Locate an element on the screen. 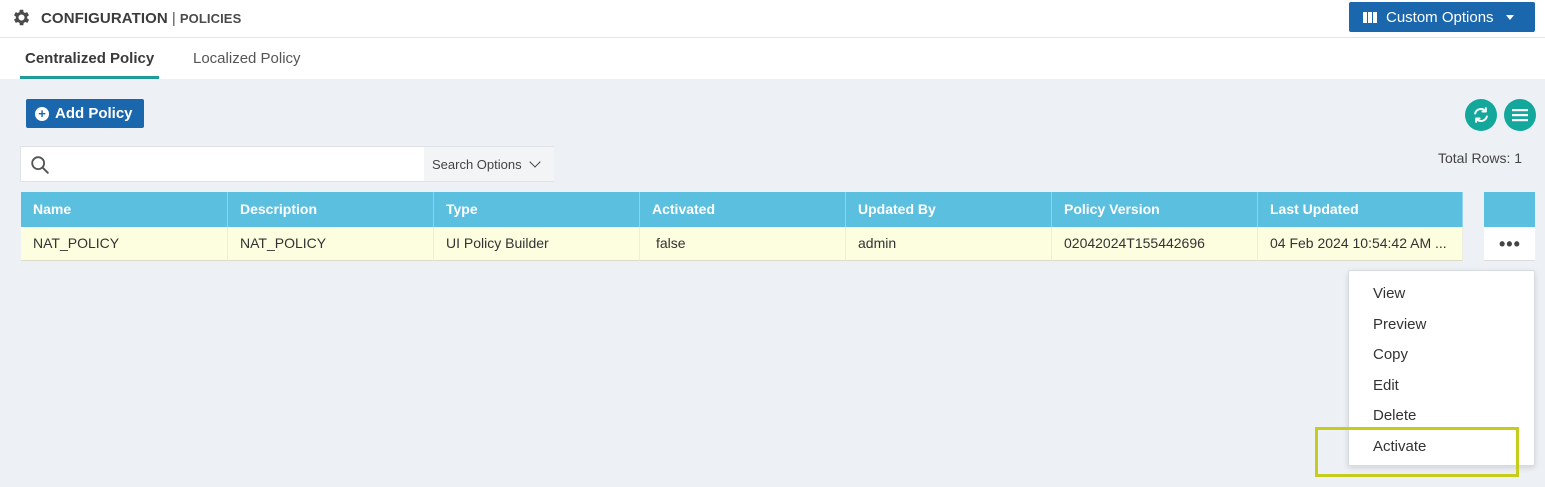 This screenshot has width=1545, height=487. column-header-last-updated: Last Updated is located at coordinates (1360, 209).